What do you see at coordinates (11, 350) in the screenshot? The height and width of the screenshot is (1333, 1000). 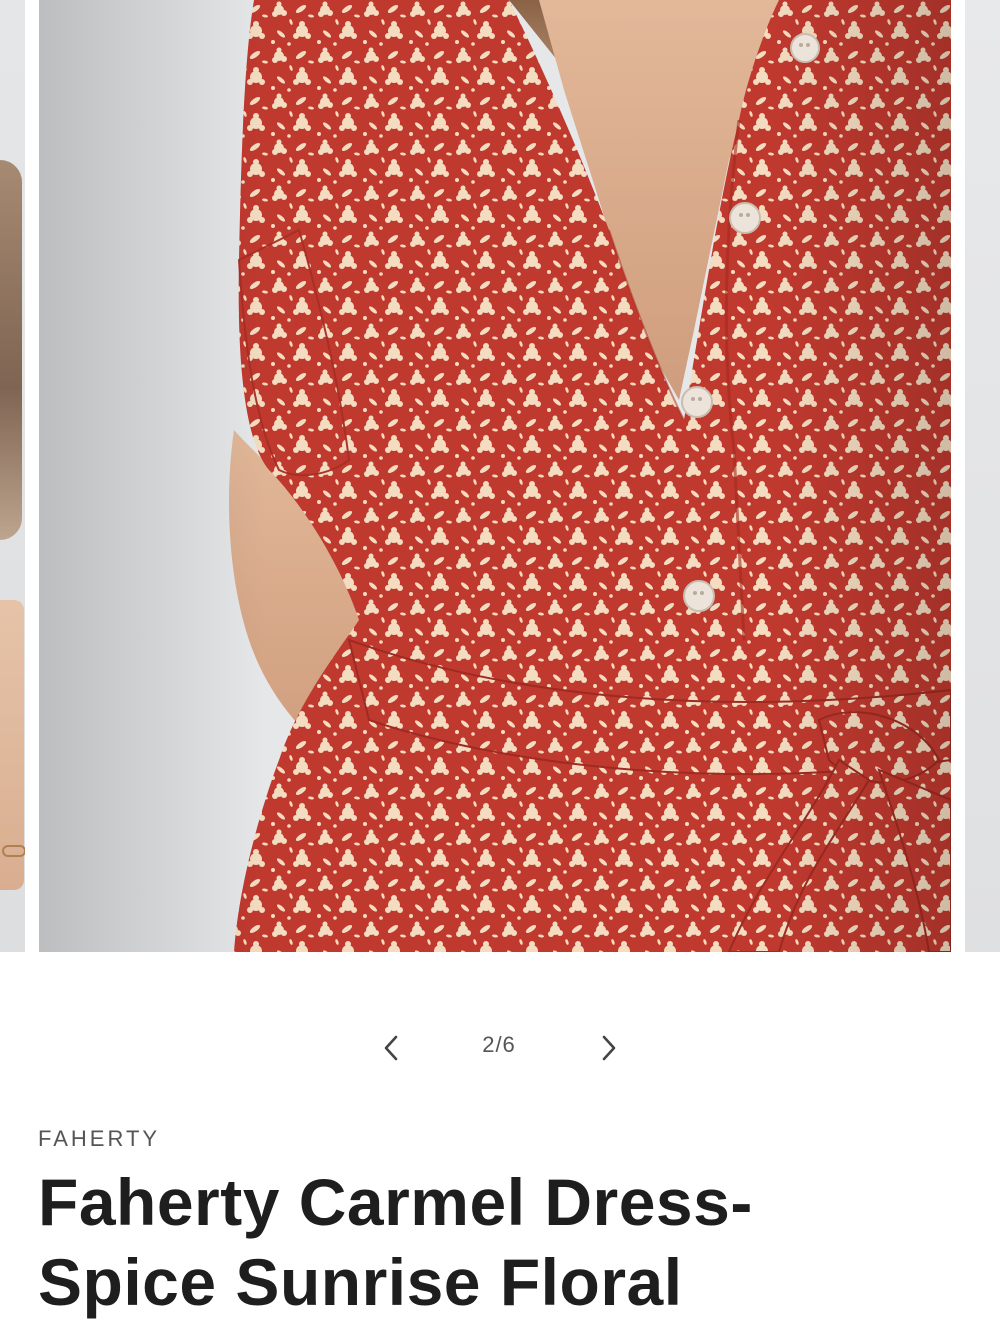 I see `model-hair` at bounding box center [11, 350].